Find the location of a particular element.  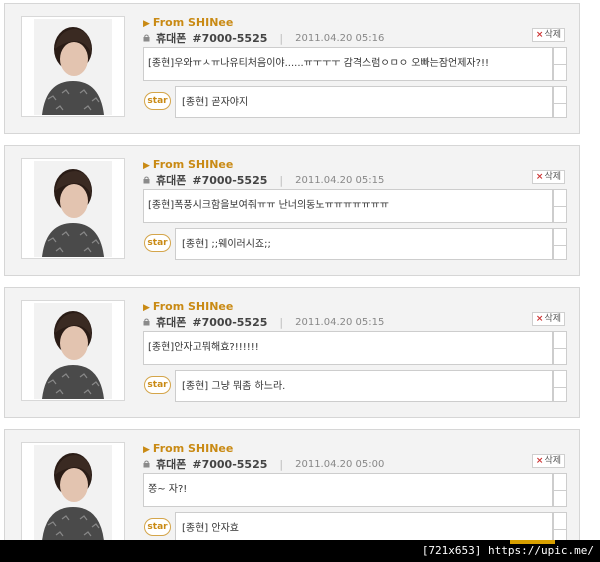

watermark-text: [721x653] https://upic.me/ is located at coordinates (507, 550).